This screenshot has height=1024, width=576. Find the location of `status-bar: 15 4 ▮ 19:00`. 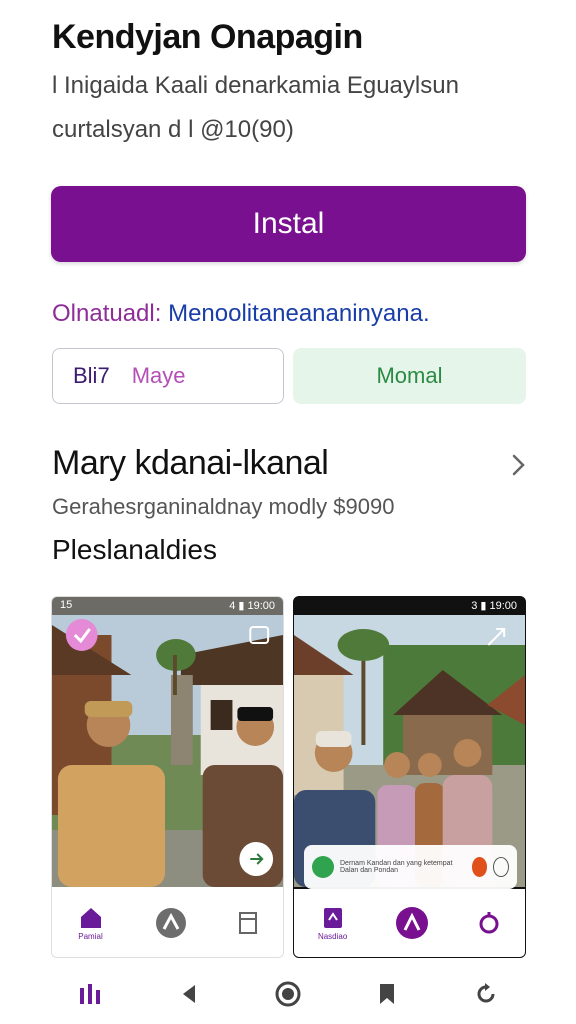

status-bar: 15 4 ▮ 19:00 is located at coordinates (167, 606).